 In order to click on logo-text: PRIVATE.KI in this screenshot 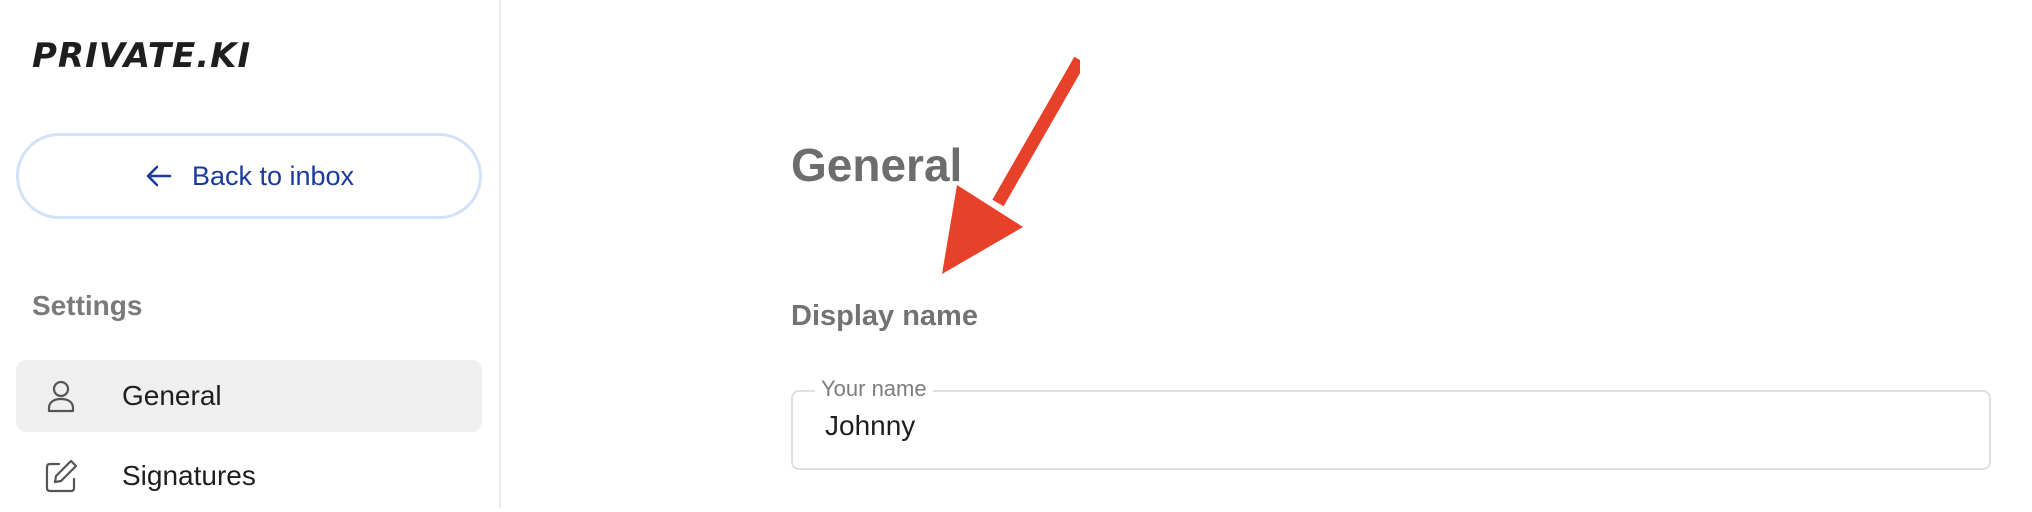, I will do `click(142, 56)`.